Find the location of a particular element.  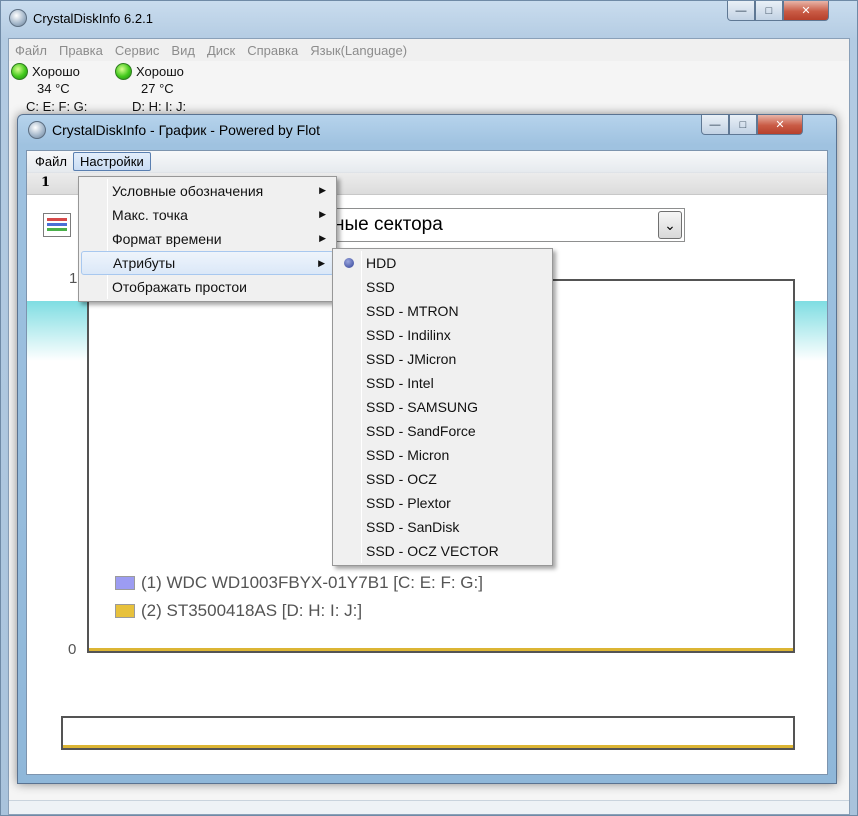

attribute-select: ные сектора ⌄ is located at coordinates (502, 225).